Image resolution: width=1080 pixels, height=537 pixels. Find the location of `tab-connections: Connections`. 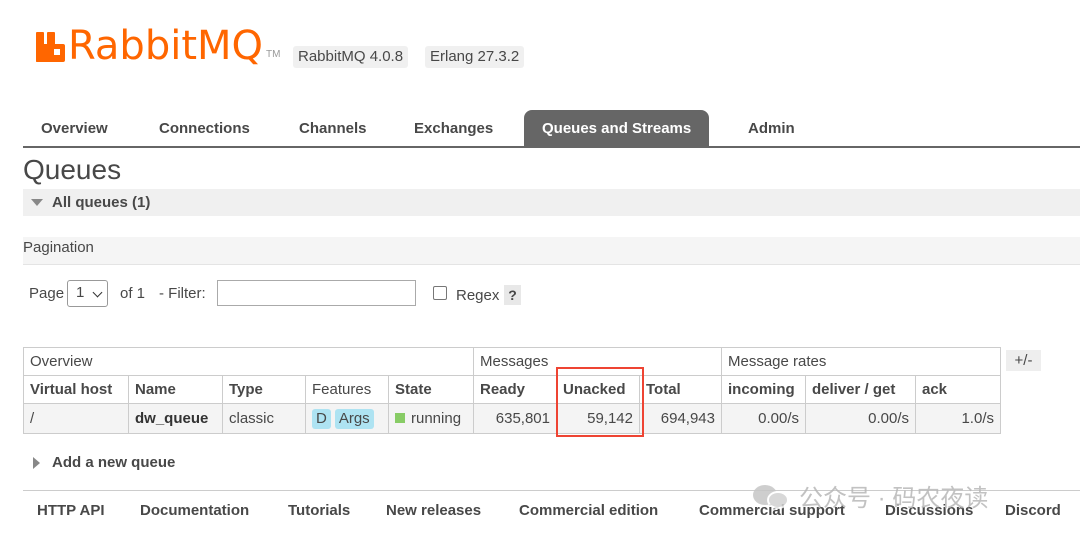

tab-connections: Connections is located at coordinates (204, 128).